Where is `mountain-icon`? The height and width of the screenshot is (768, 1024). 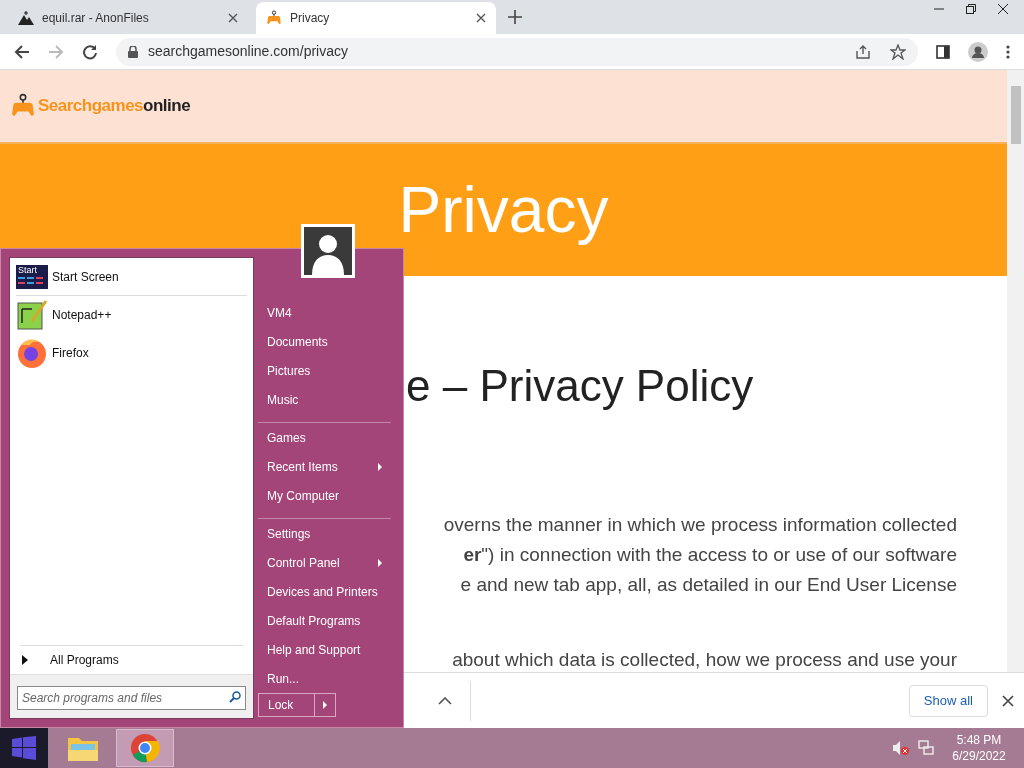 mountain-icon is located at coordinates (26, 18).